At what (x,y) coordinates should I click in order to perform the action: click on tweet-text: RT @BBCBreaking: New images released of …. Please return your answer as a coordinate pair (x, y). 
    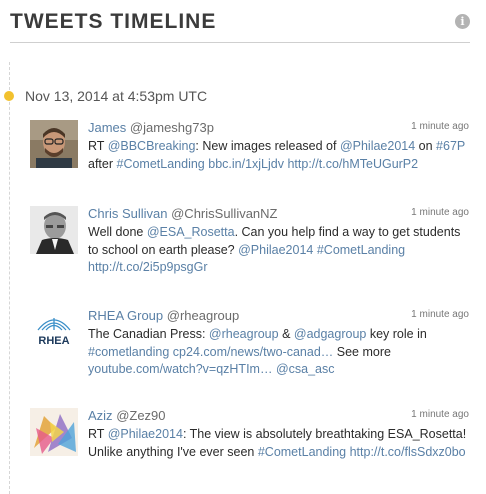
    Looking at the image, I should click on (277, 155).